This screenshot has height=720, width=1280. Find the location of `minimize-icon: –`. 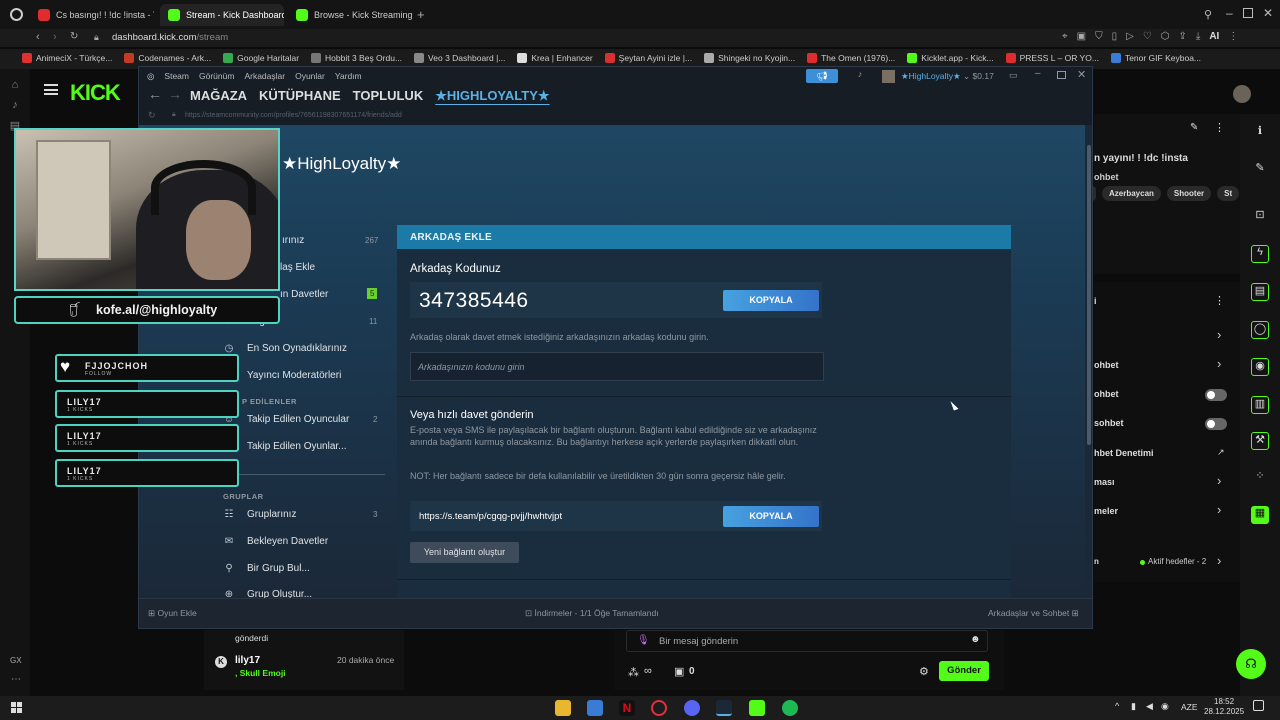

minimize-icon: – is located at coordinates (1229, 13).